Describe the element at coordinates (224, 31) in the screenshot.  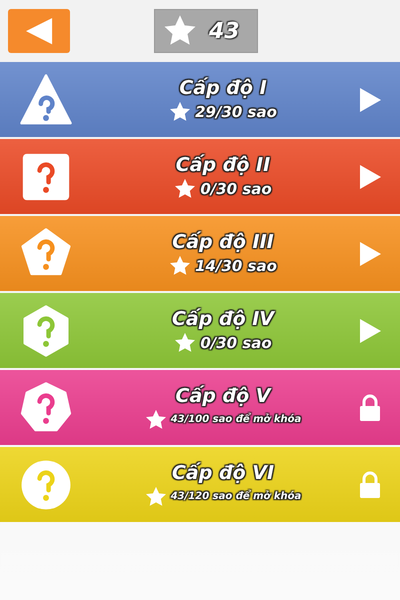
I see `star-count: 43` at that location.